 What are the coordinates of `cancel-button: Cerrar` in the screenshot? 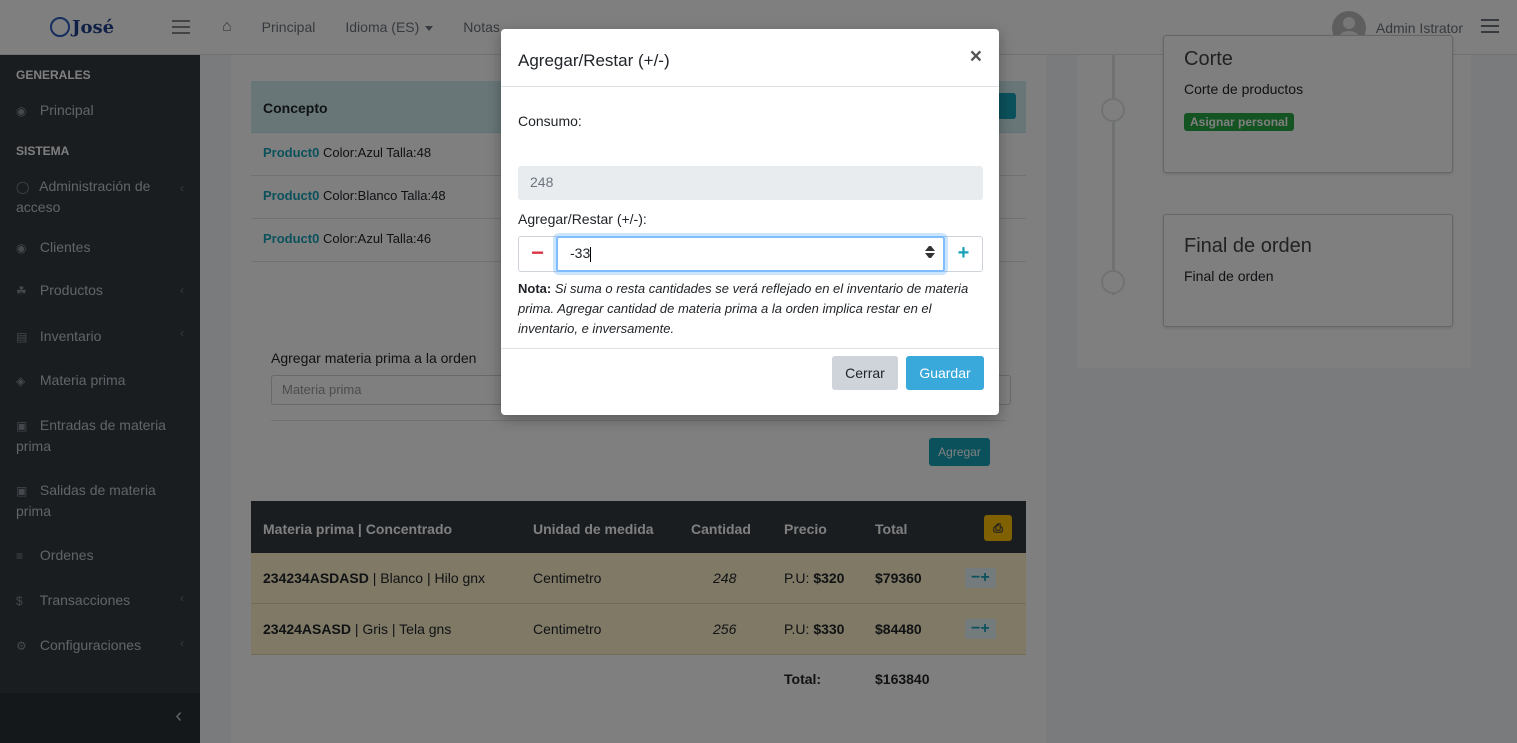 It's located at (865, 373).